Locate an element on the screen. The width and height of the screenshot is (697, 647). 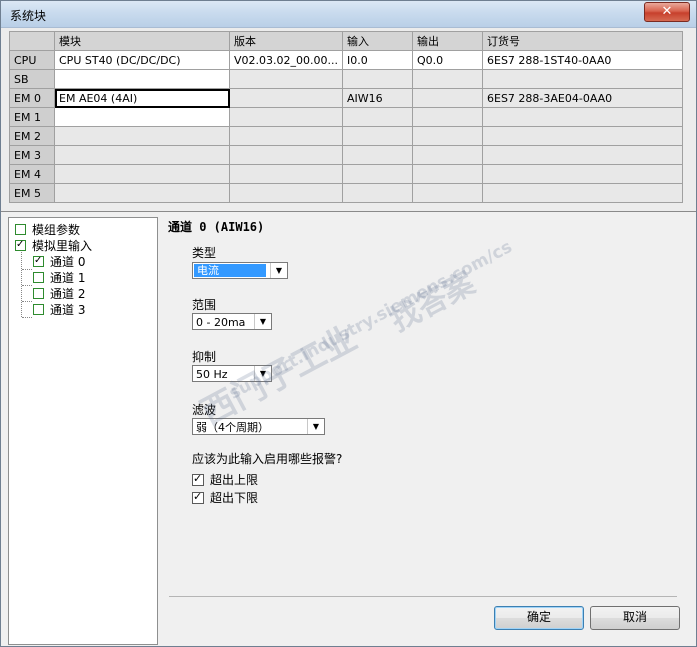
tree-item-channel-2: 通道 2 is located at coordinates (59, 293).